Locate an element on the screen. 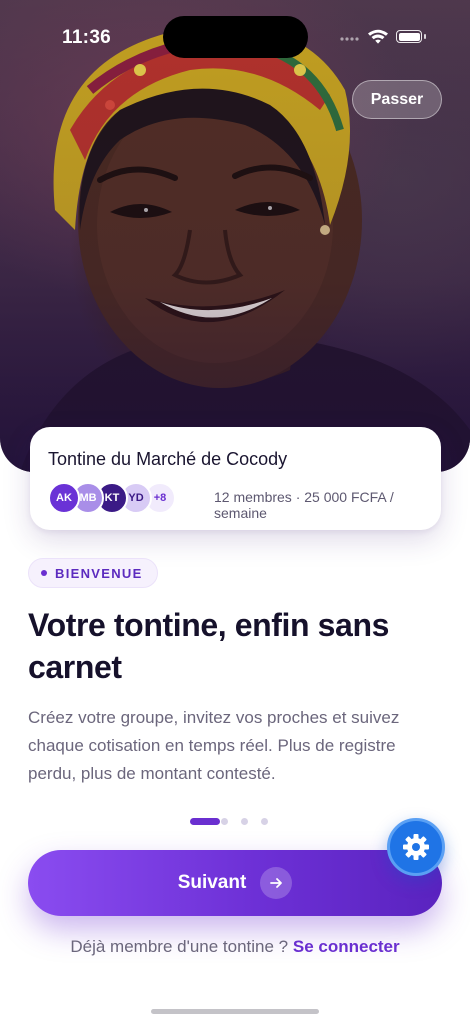 The width and height of the screenshot is (470, 1024). login-prompt-text: Déjà membre d'une tontine ? is located at coordinates (179, 946).